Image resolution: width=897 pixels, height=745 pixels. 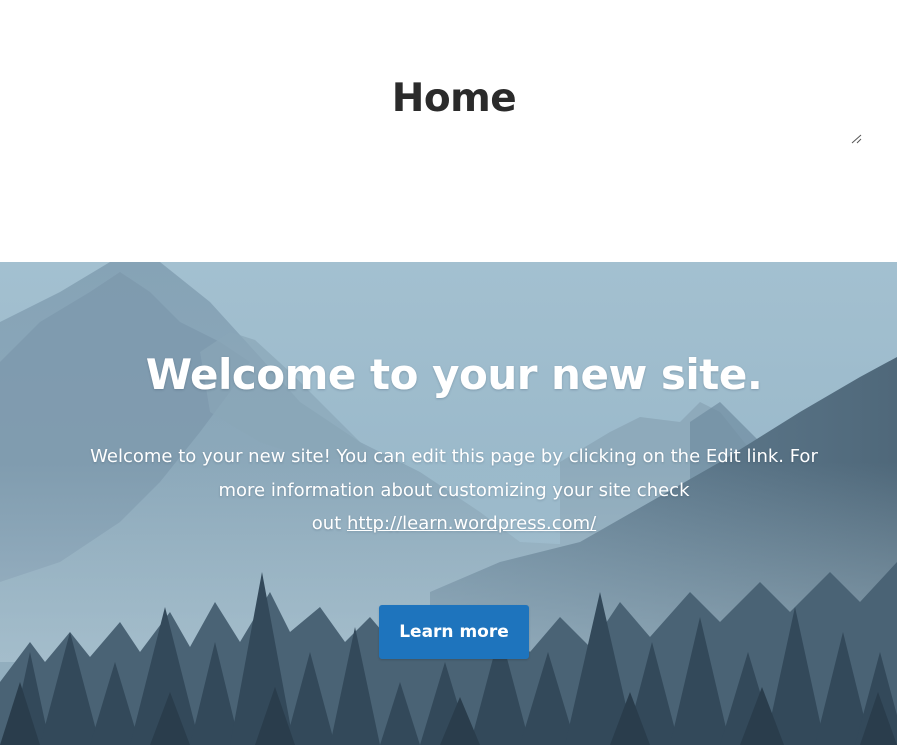 I want to click on hero-description-line-3: out http://learn.wordpress.com/, so click(x=454, y=524).